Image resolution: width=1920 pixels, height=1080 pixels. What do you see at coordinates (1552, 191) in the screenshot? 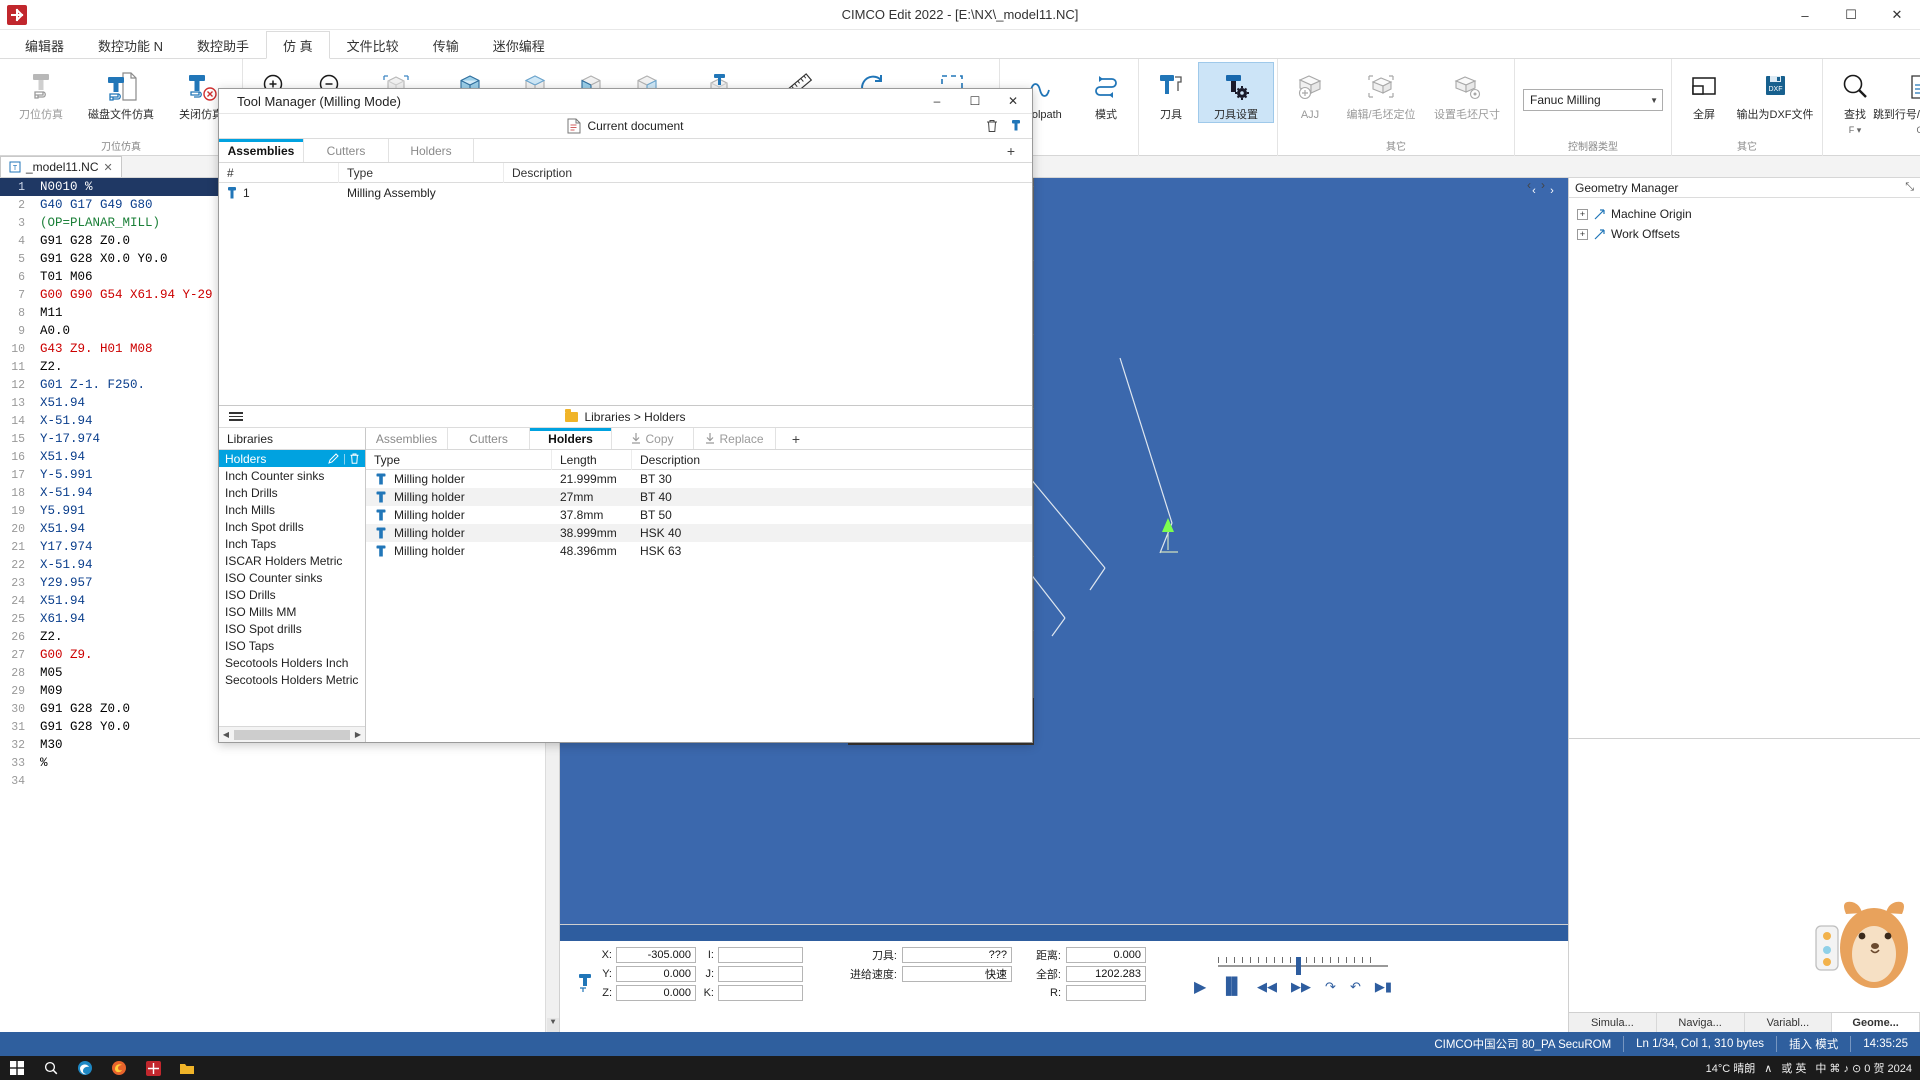
I see `viewport-next-icon: ›` at bounding box center [1552, 191].